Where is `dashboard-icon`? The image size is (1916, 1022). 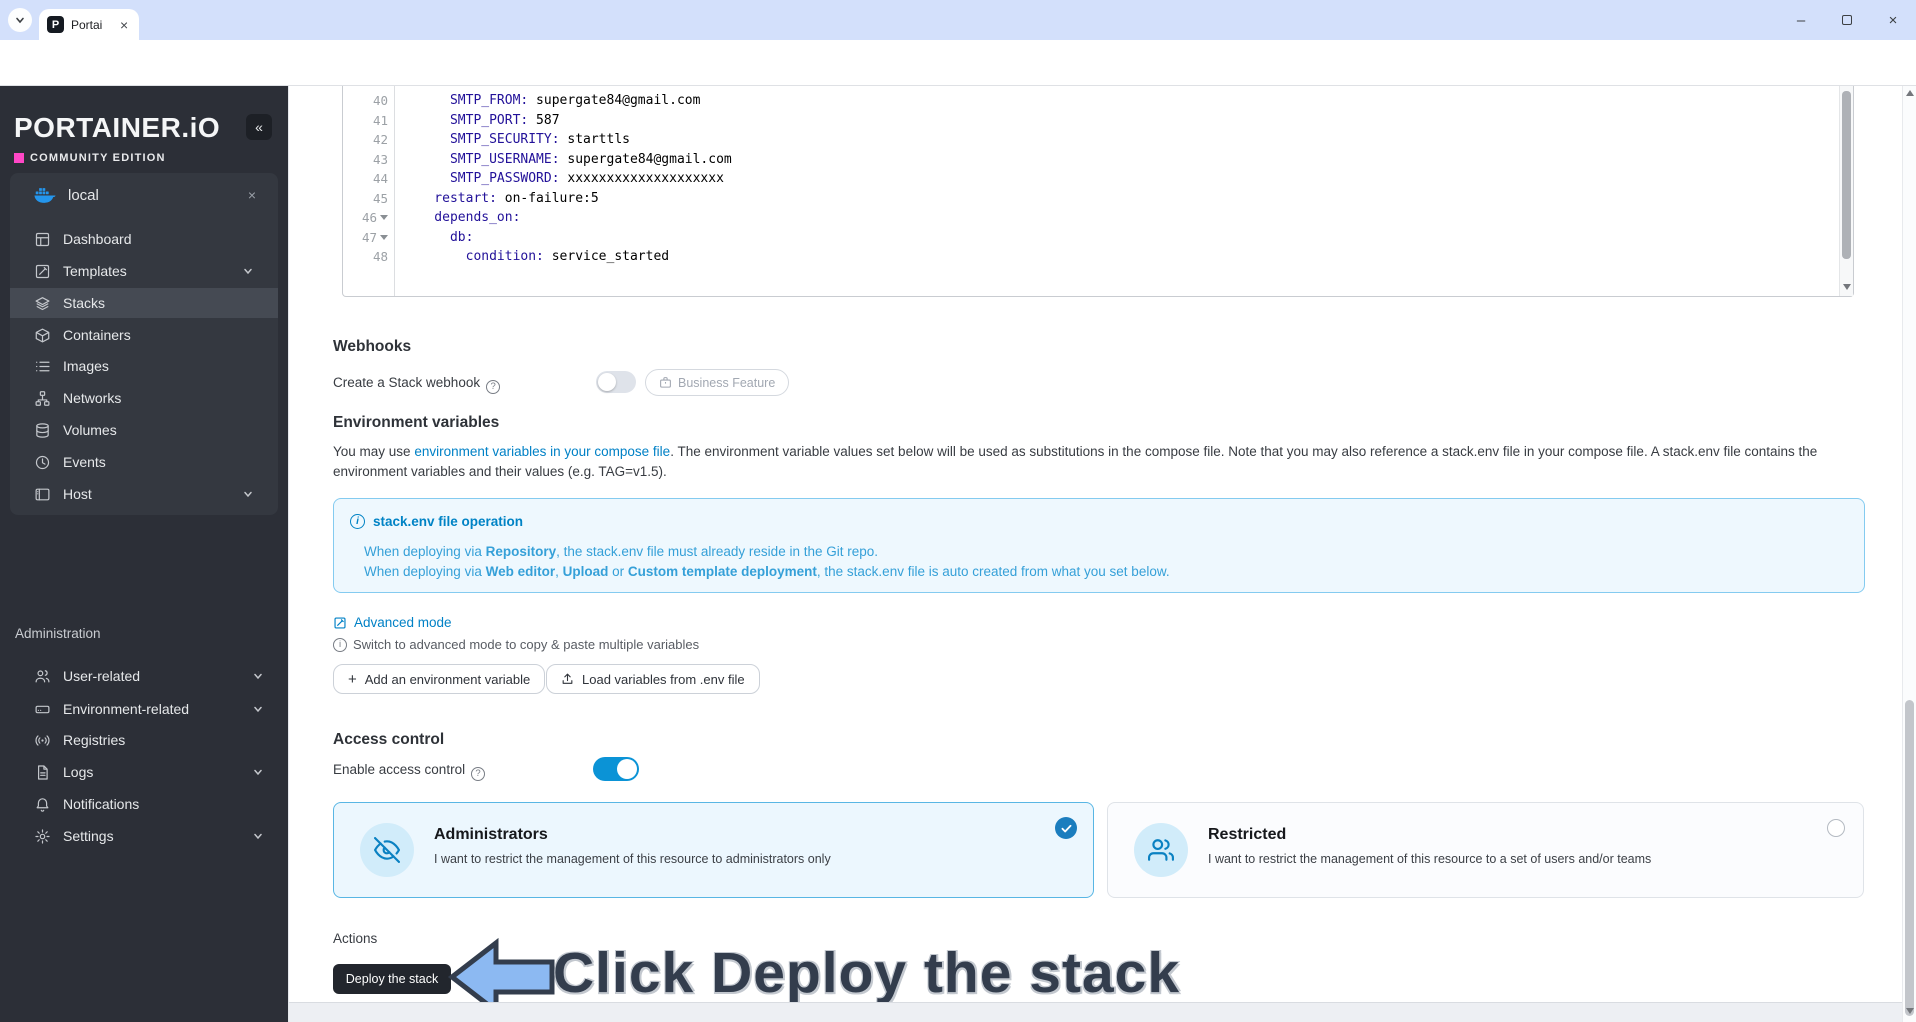 dashboard-icon is located at coordinates (42, 239).